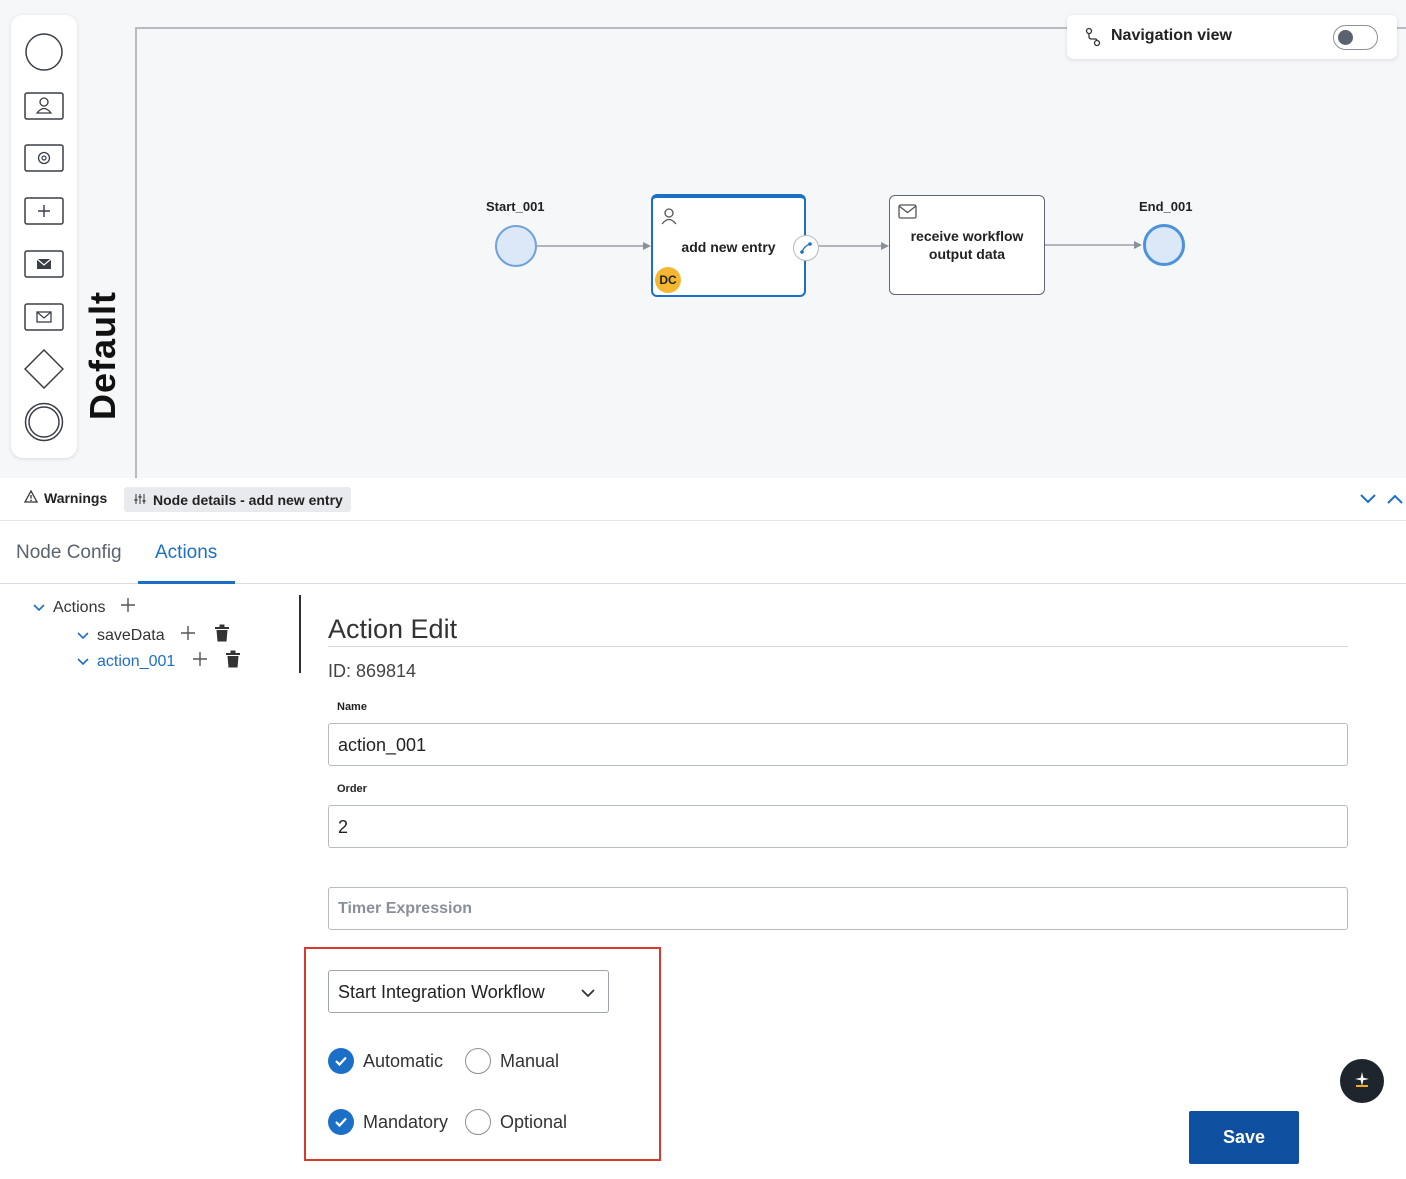 The image size is (1406, 1179). What do you see at coordinates (140, 500) in the screenshot?
I see `sliders-icon` at bounding box center [140, 500].